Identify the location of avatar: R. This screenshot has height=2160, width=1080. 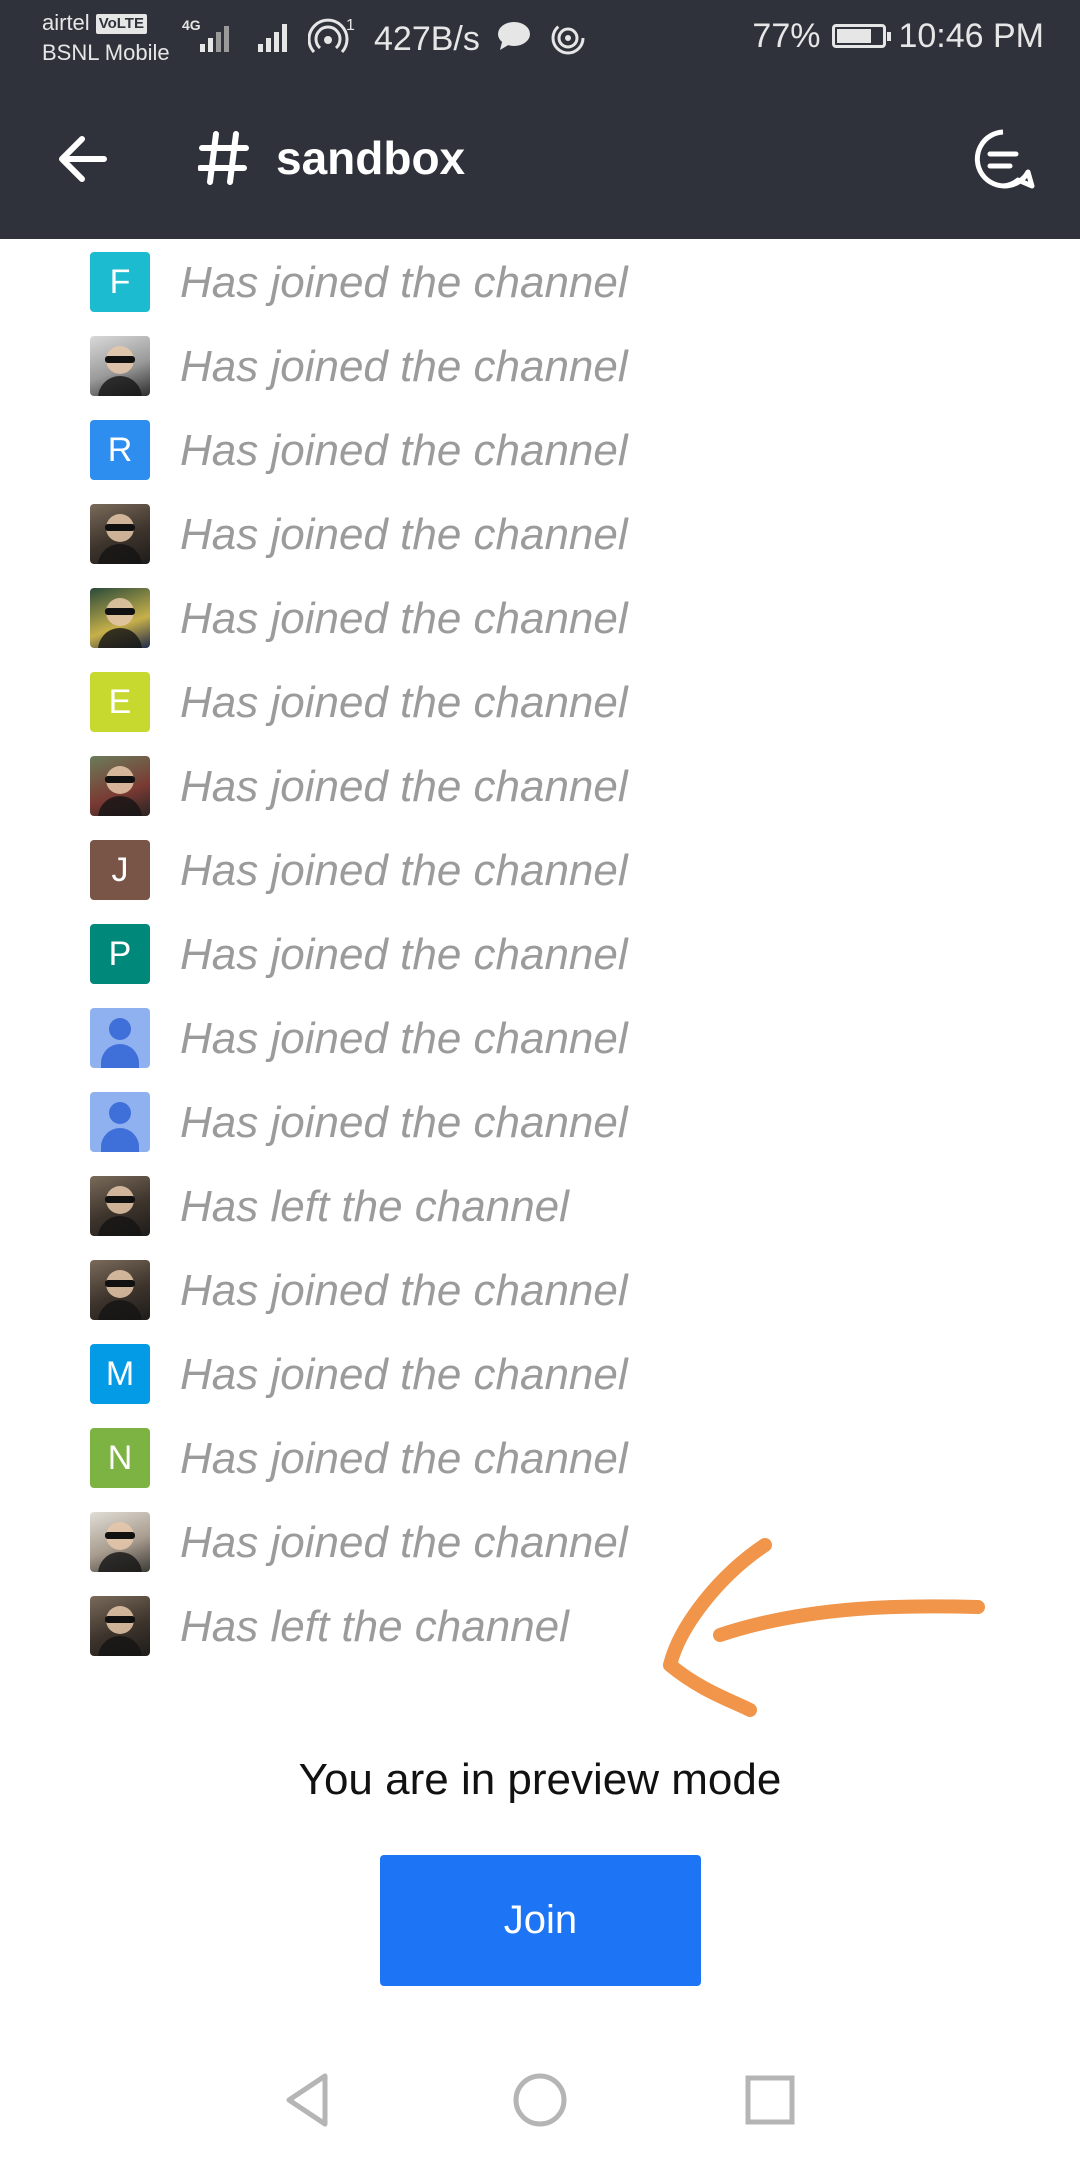
(120, 450).